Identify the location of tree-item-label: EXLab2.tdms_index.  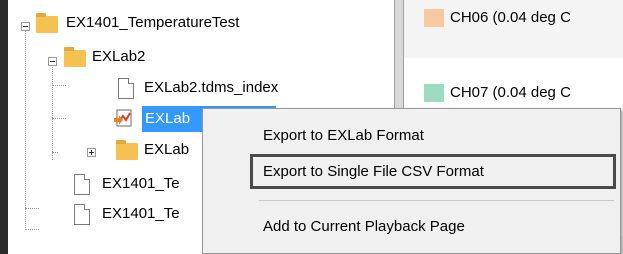
(211, 87).